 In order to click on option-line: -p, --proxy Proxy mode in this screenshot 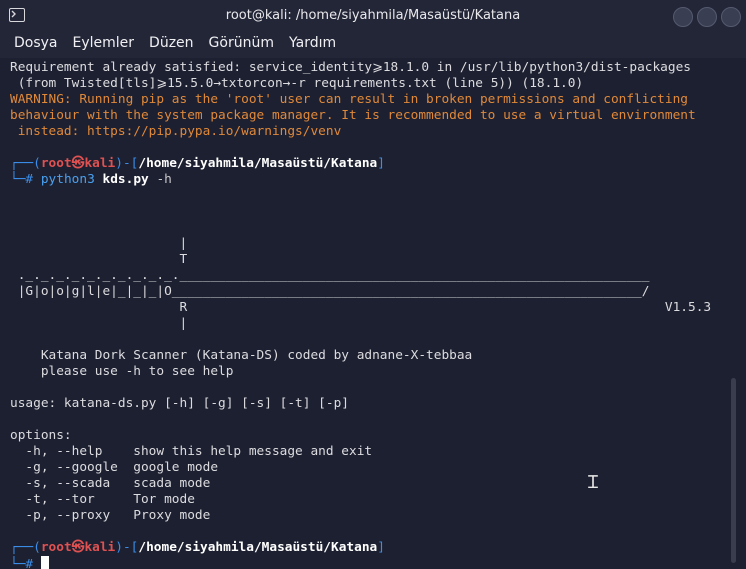, I will do `click(110, 515)`.